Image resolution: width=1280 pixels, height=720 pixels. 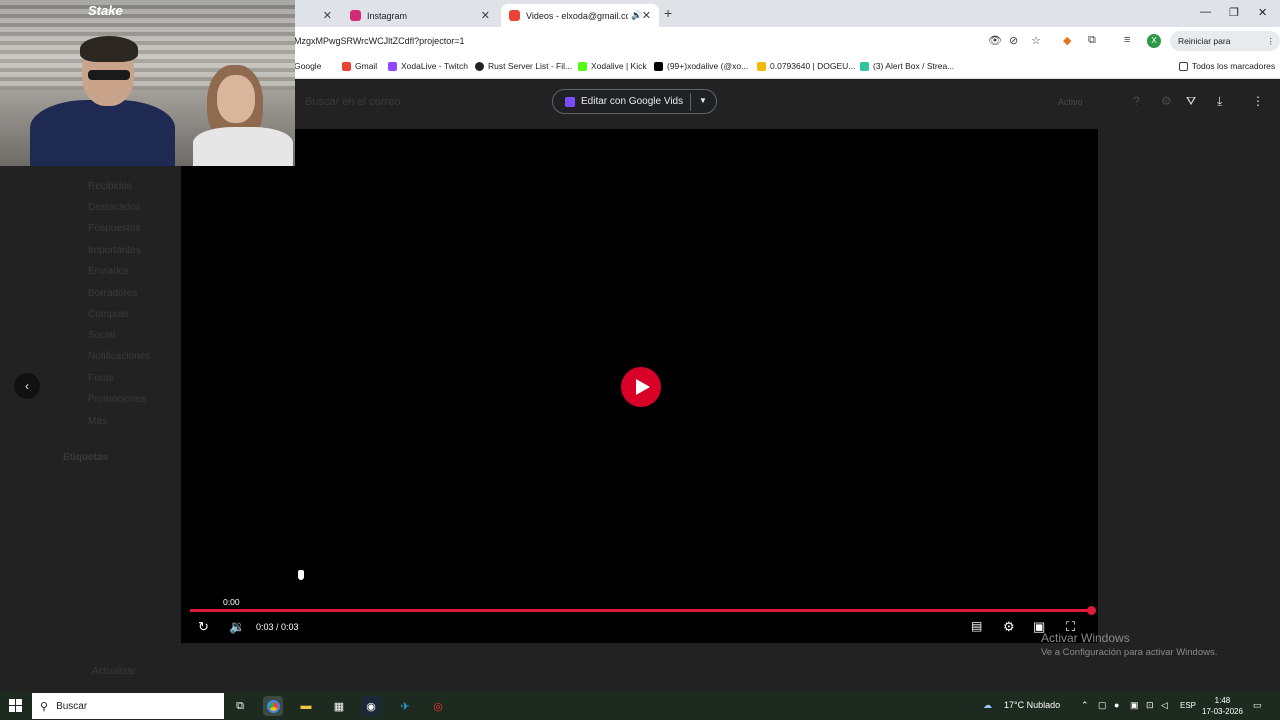 What do you see at coordinates (119, 356) in the screenshot?
I see `nav-item-notificaciones: Notificaciones` at bounding box center [119, 356].